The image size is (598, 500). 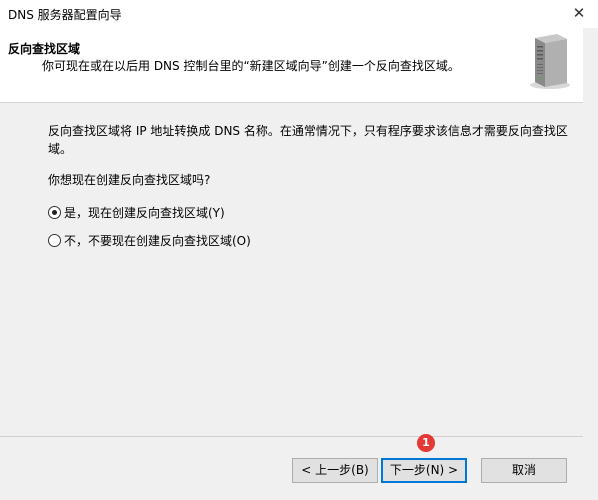 What do you see at coordinates (54, 240) in the screenshot?
I see `radio-no` at bounding box center [54, 240].